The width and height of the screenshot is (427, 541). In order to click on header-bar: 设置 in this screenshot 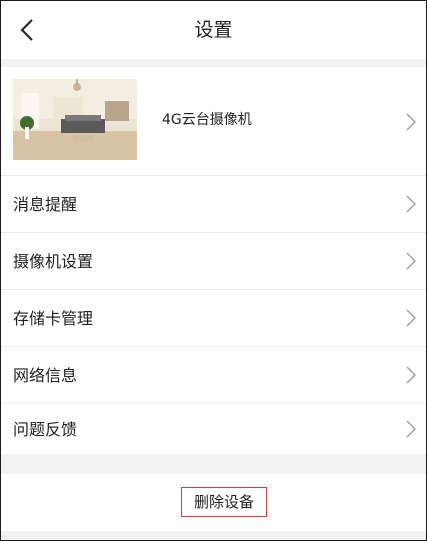, I will do `click(213, 30)`.